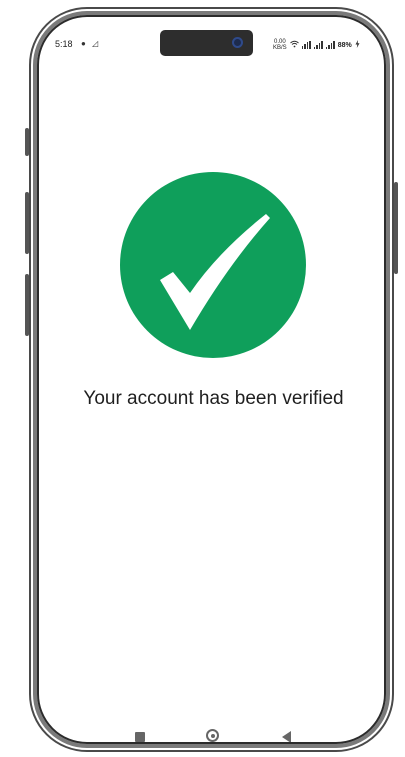  What do you see at coordinates (213, 398) in the screenshot?
I see `verification-message: Your account has been verified` at bounding box center [213, 398].